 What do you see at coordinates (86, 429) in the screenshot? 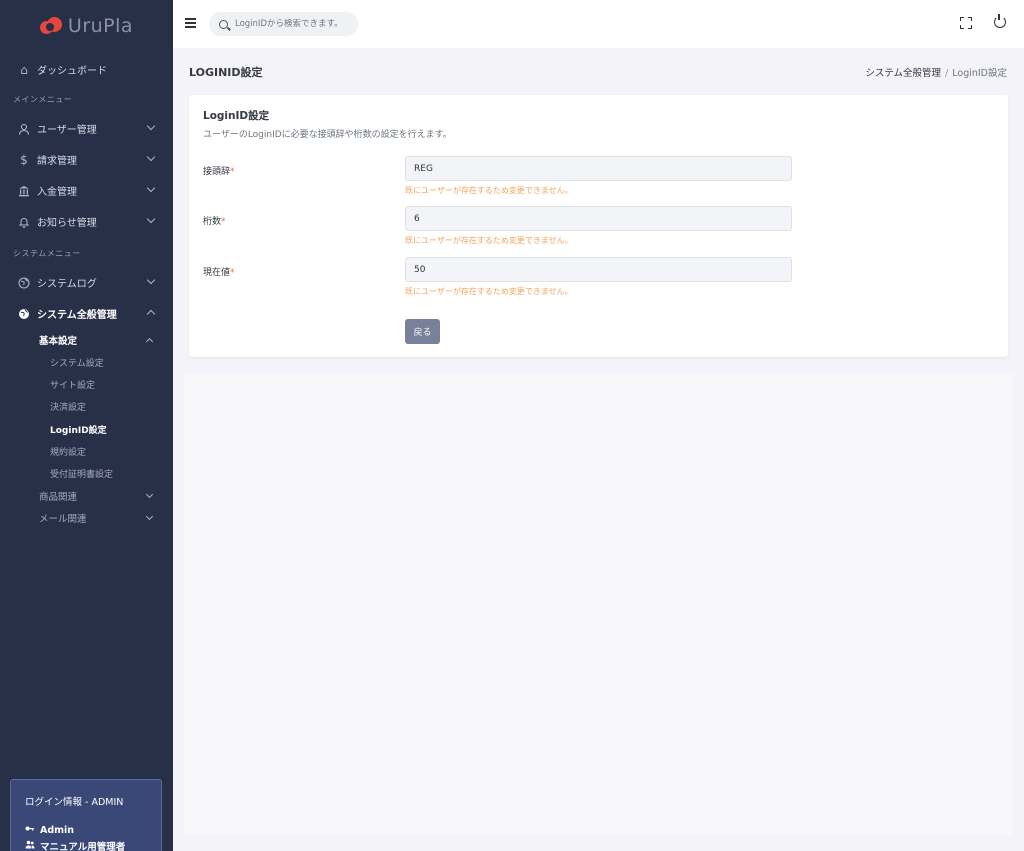
I see `sidebar-item-loginid-settings: LoginID設定` at bounding box center [86, 429].